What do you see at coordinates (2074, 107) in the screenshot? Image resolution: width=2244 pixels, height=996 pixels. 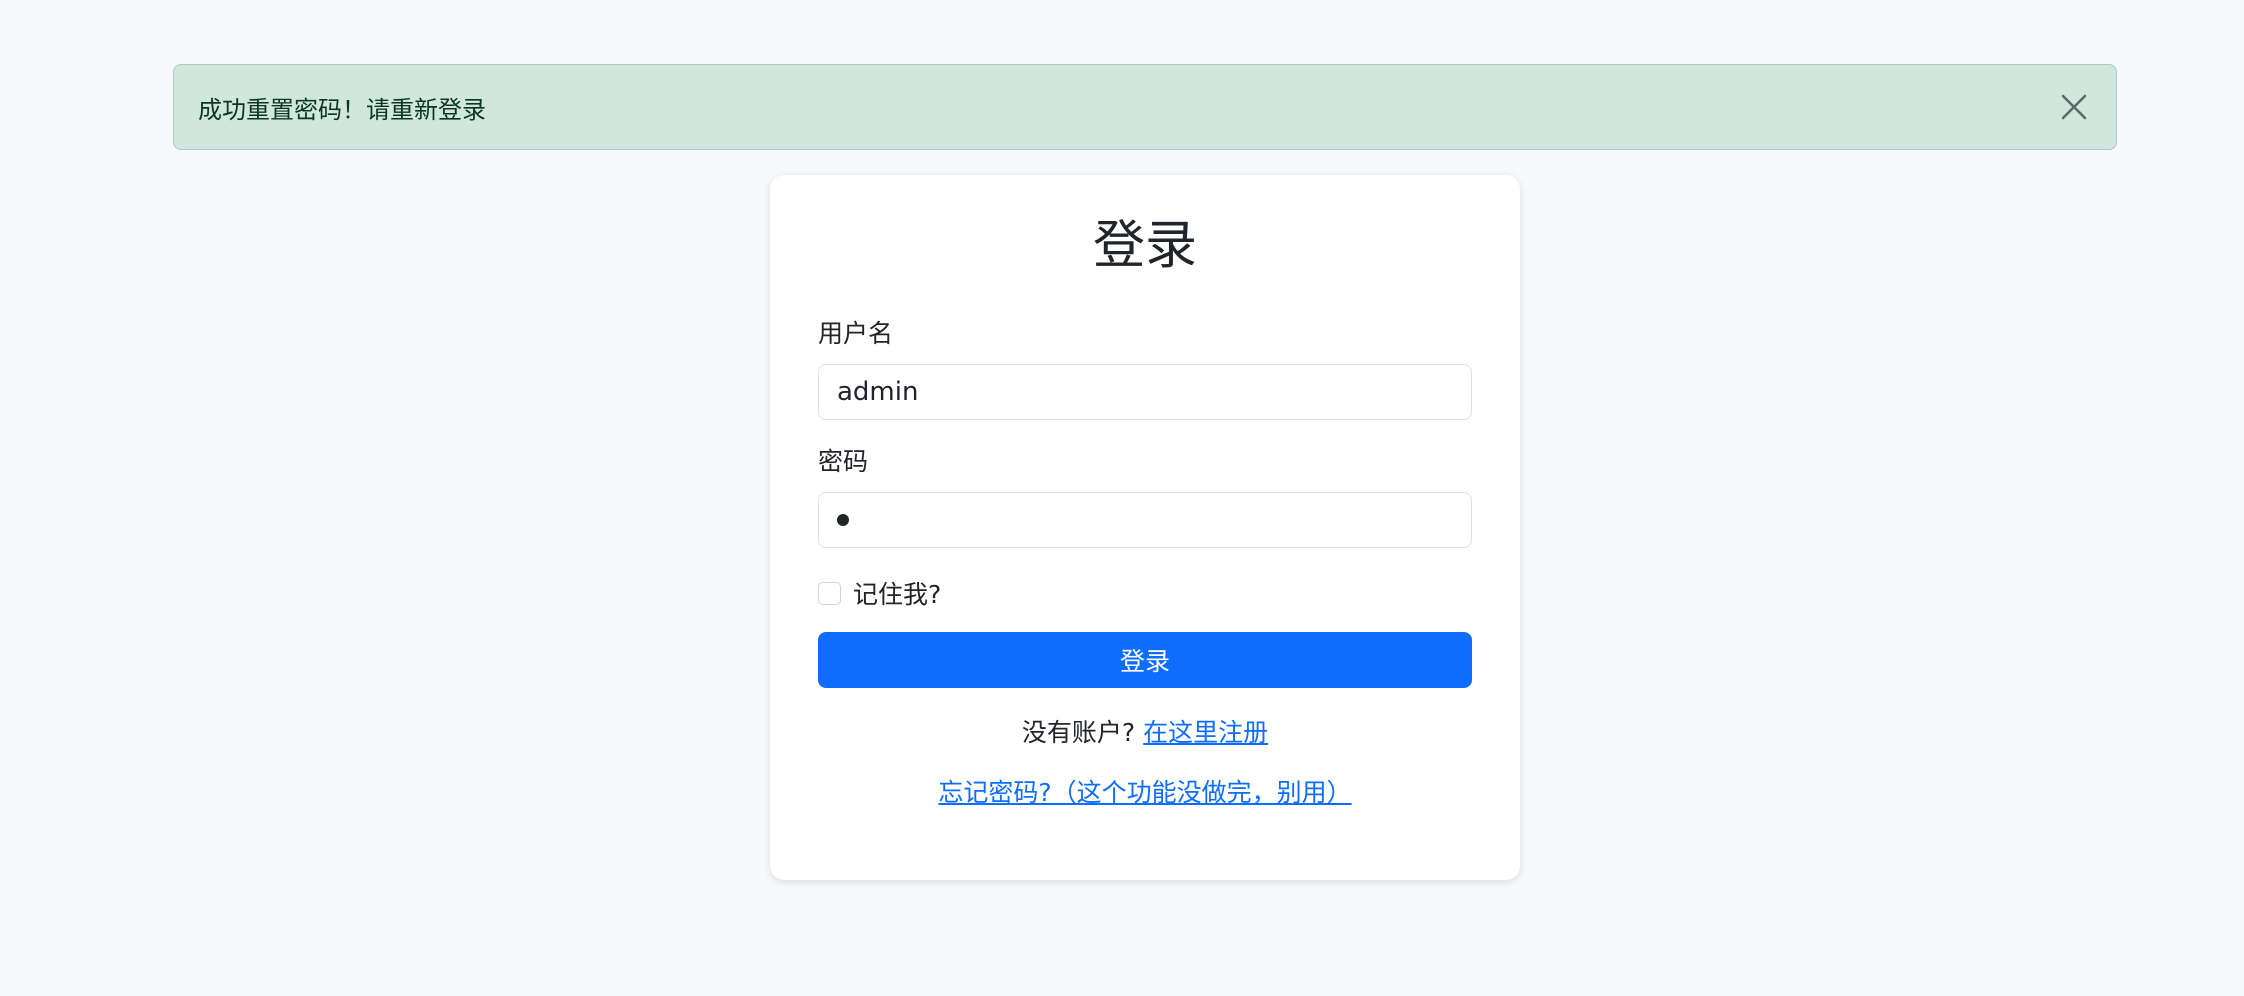 I see `close-icon` at bounding box center [2074, 107].